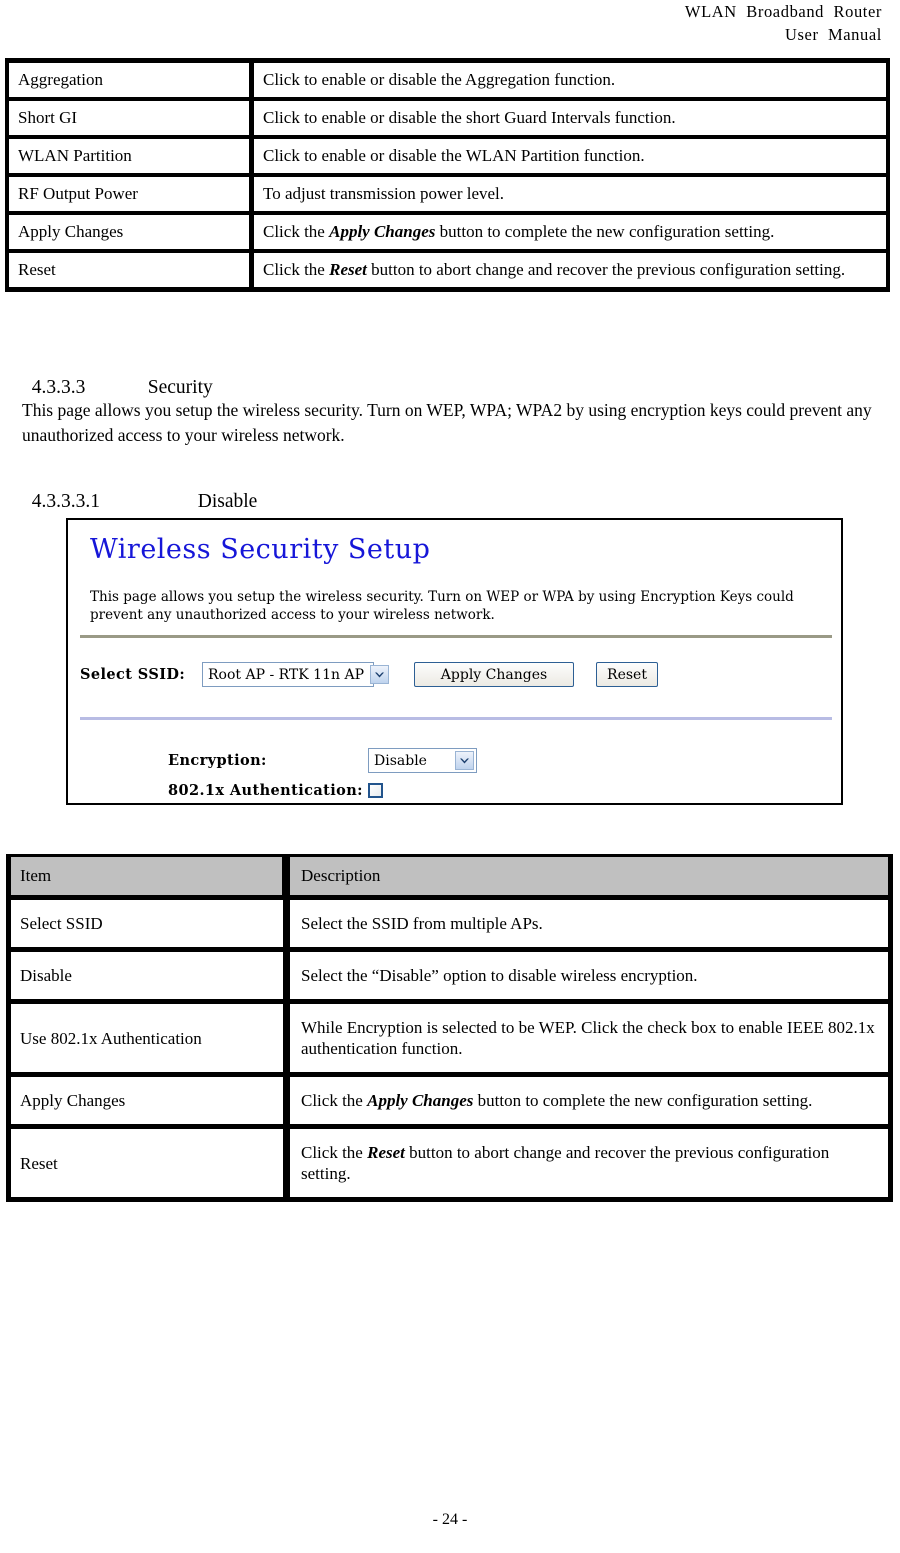 The image size is (900, 1553). I want to click on dot1x-authentication-checkbox, so click(375, 790).